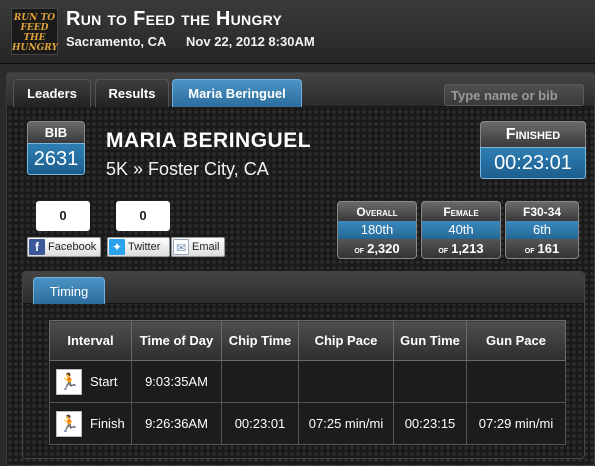 Image resolution: width=595 pixels, height=466 pixels. What do you see at coordinates (117, 247) in the screenshot?
I see `twitter-icon: ✦` at bounding box center [117, 247].